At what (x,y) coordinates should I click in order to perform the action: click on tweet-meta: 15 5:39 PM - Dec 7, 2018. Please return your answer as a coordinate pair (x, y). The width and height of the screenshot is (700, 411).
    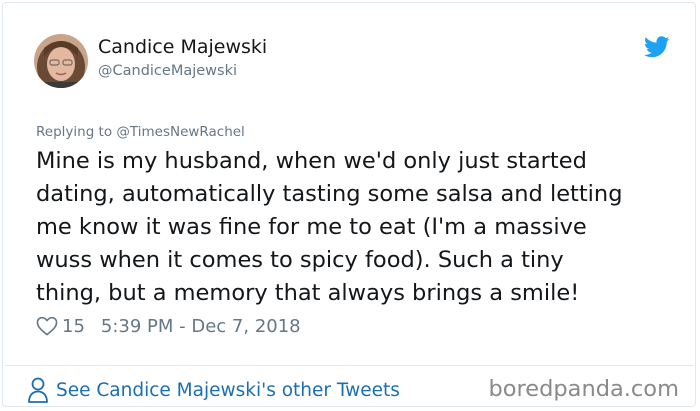
    Looking at the image, I should click on (168, 326).